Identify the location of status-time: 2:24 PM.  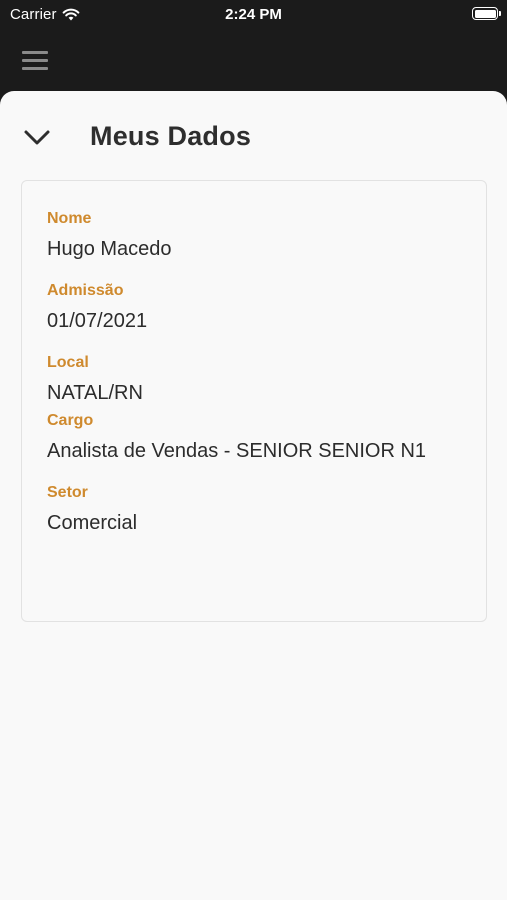
(253, 14).